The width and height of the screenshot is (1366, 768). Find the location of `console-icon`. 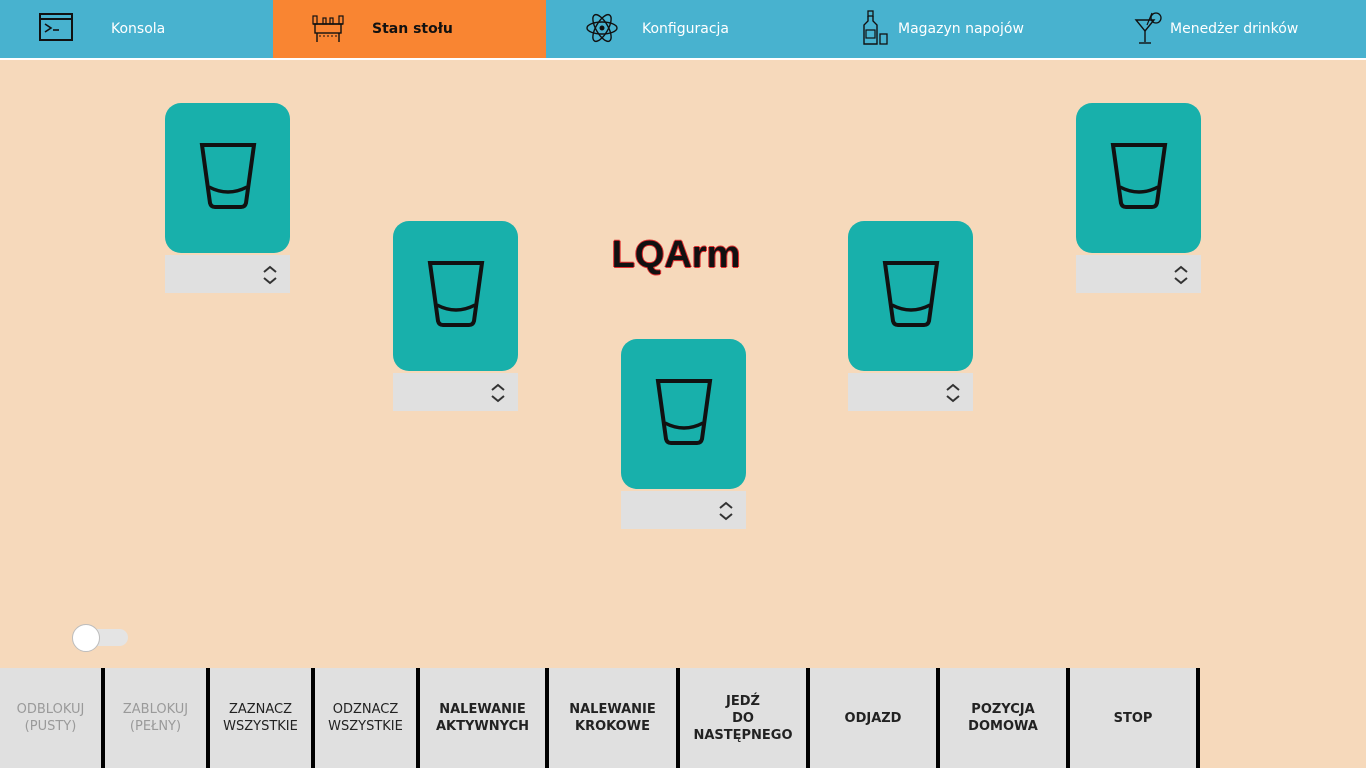

console-icon is located at coordinates (56, 28).